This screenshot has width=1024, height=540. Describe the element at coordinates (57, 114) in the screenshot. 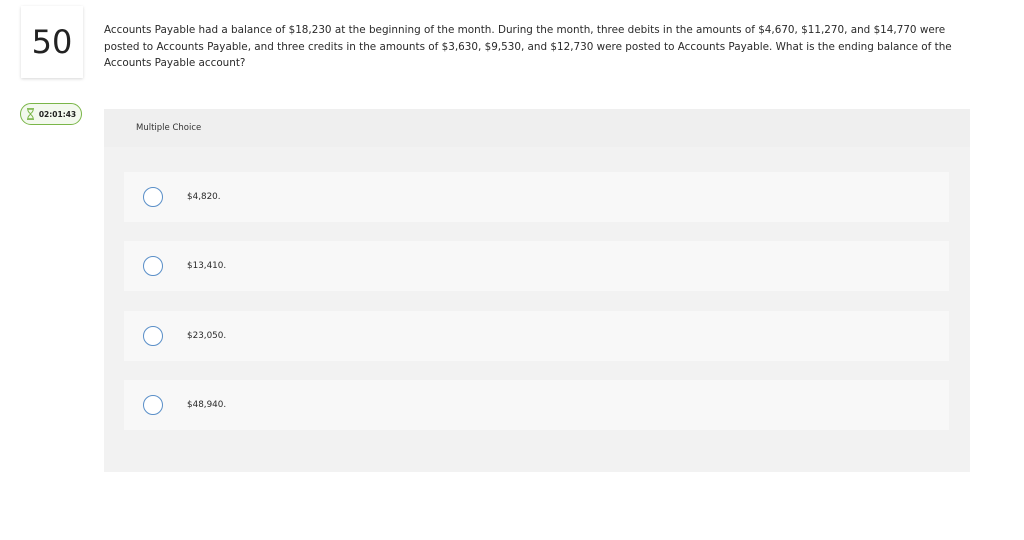

I see `timer-text: 02:01:43` at that location.